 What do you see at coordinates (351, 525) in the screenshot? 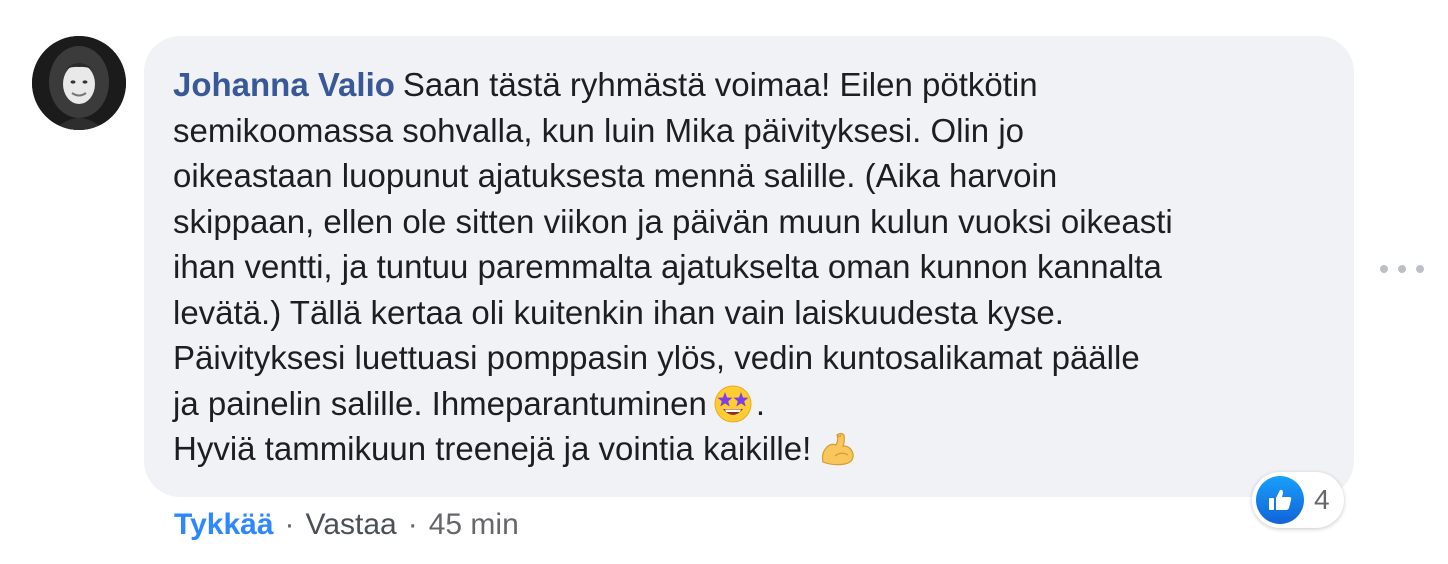
I see `reply-button: Vastaa` at bounding box center [351, 525].